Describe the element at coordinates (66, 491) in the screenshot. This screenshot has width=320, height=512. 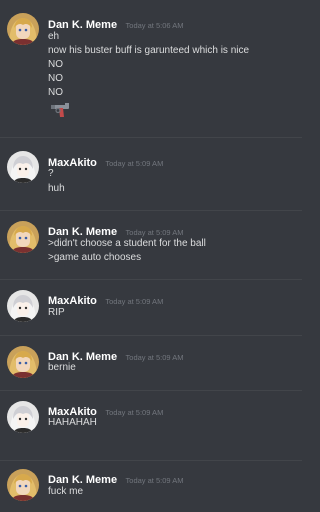
I see `message-text: fuck me` at that location.